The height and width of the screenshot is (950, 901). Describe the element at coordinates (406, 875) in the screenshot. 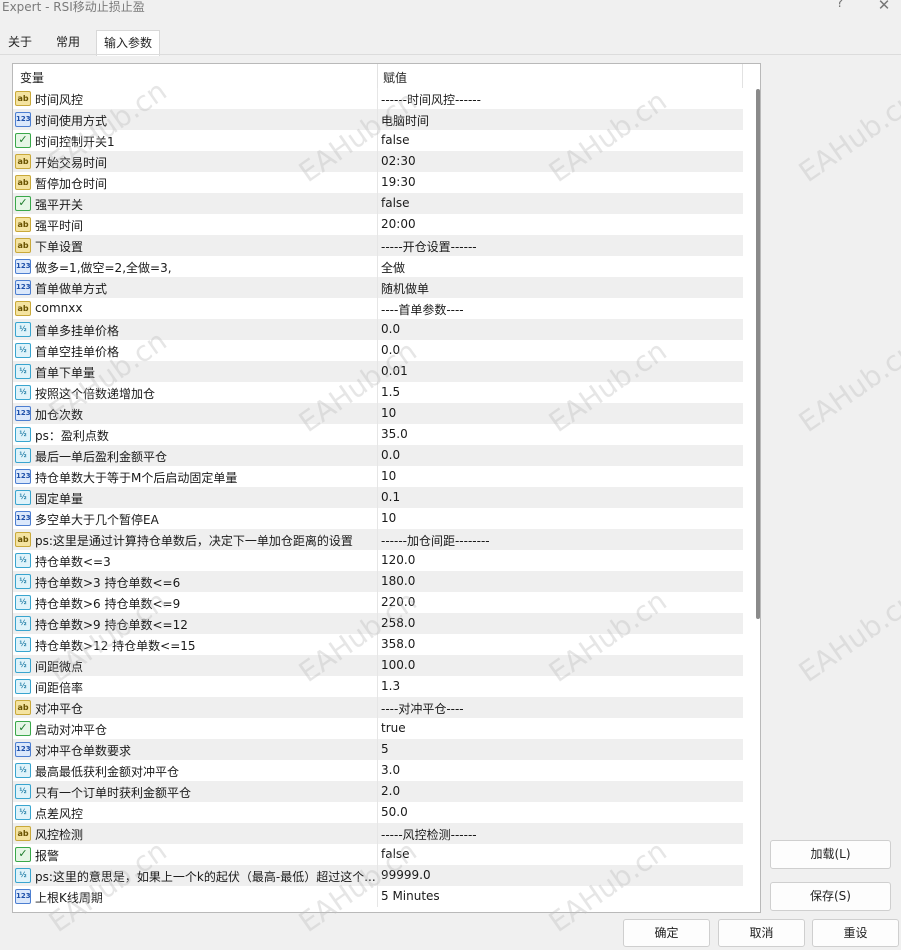

I see `parameter-value: 99999.0` at that location.